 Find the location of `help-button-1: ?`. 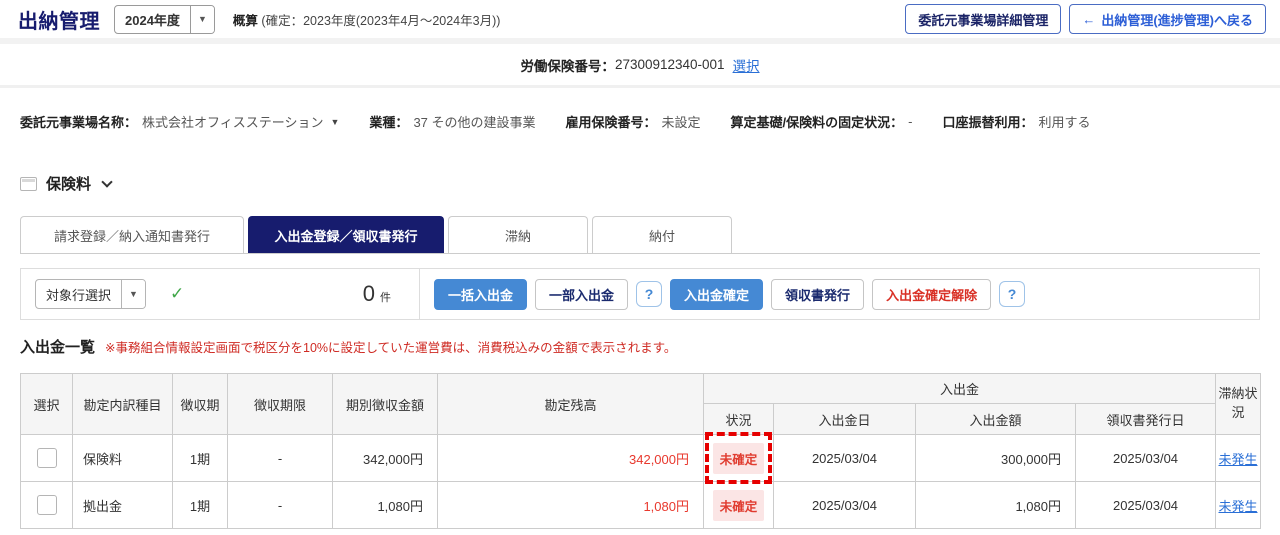

help-button-1: ? is located at coordinates (649, 294).